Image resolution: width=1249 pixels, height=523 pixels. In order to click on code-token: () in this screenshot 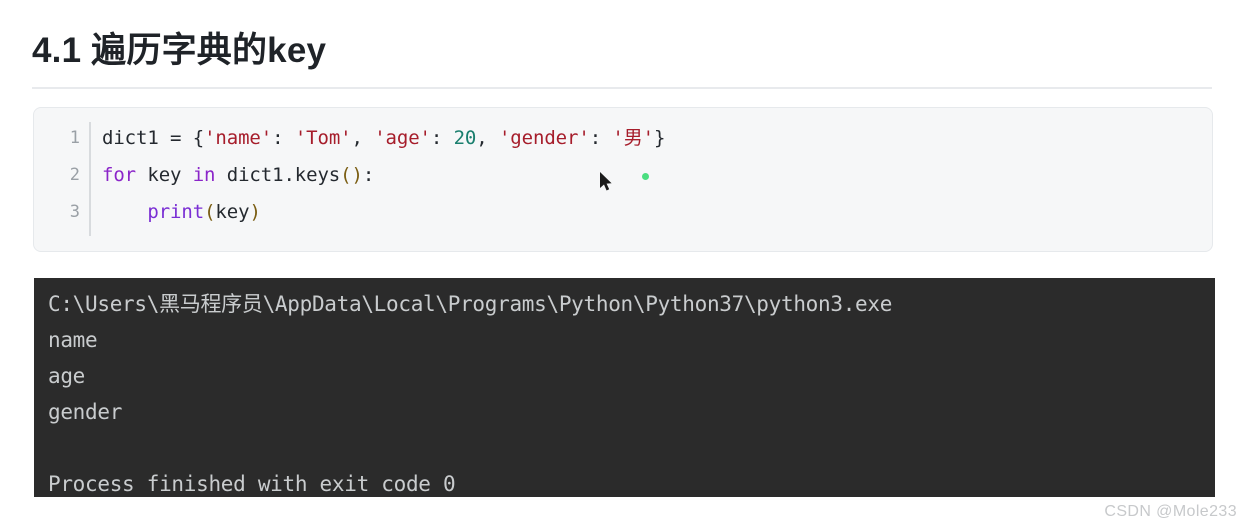, I will do `click(351, 175)`.